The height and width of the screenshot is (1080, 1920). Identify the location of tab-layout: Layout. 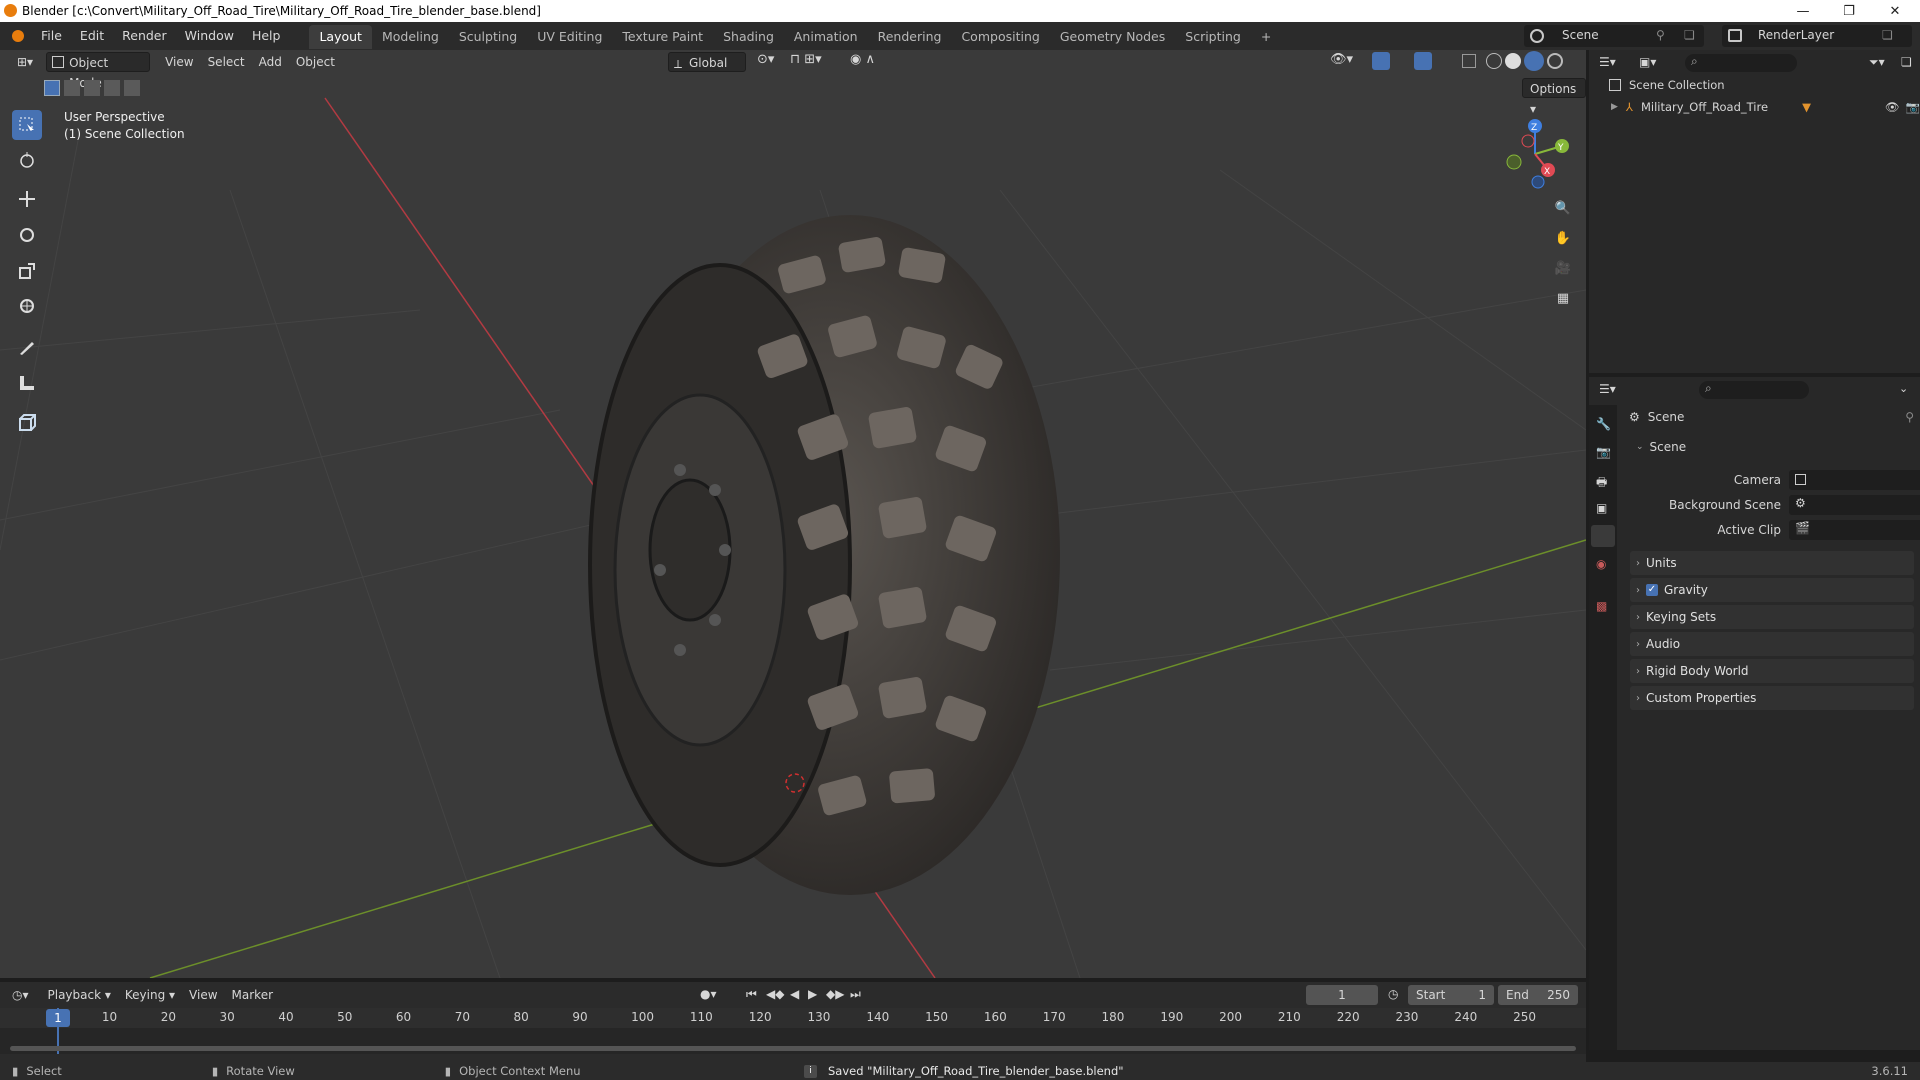
(340, 37).